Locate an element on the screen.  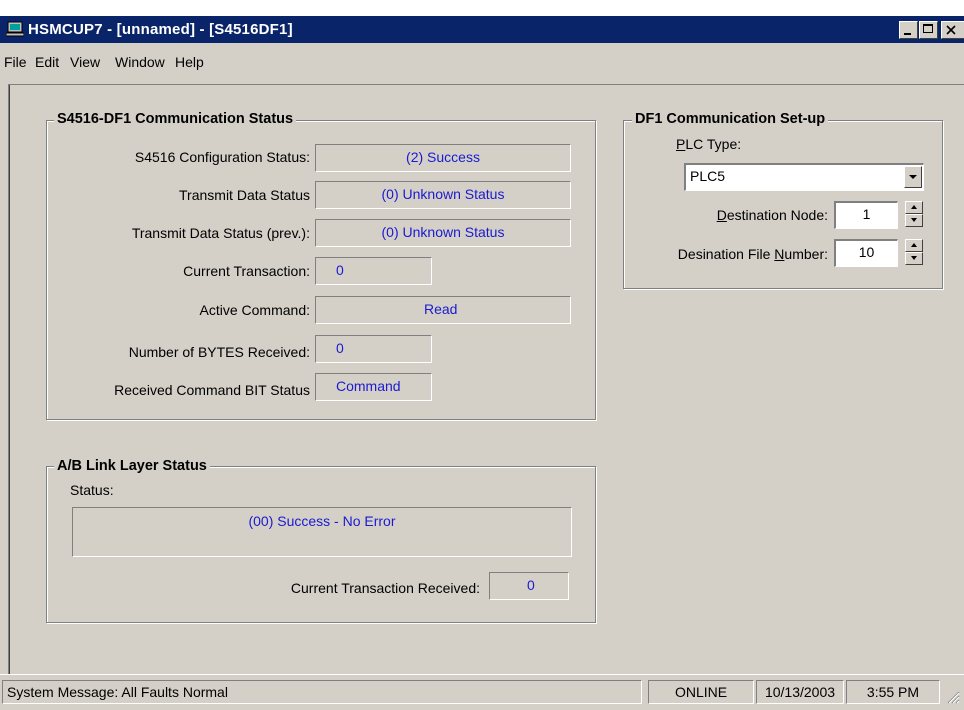
dest-file-spinner is located at coordinates (914, 252).